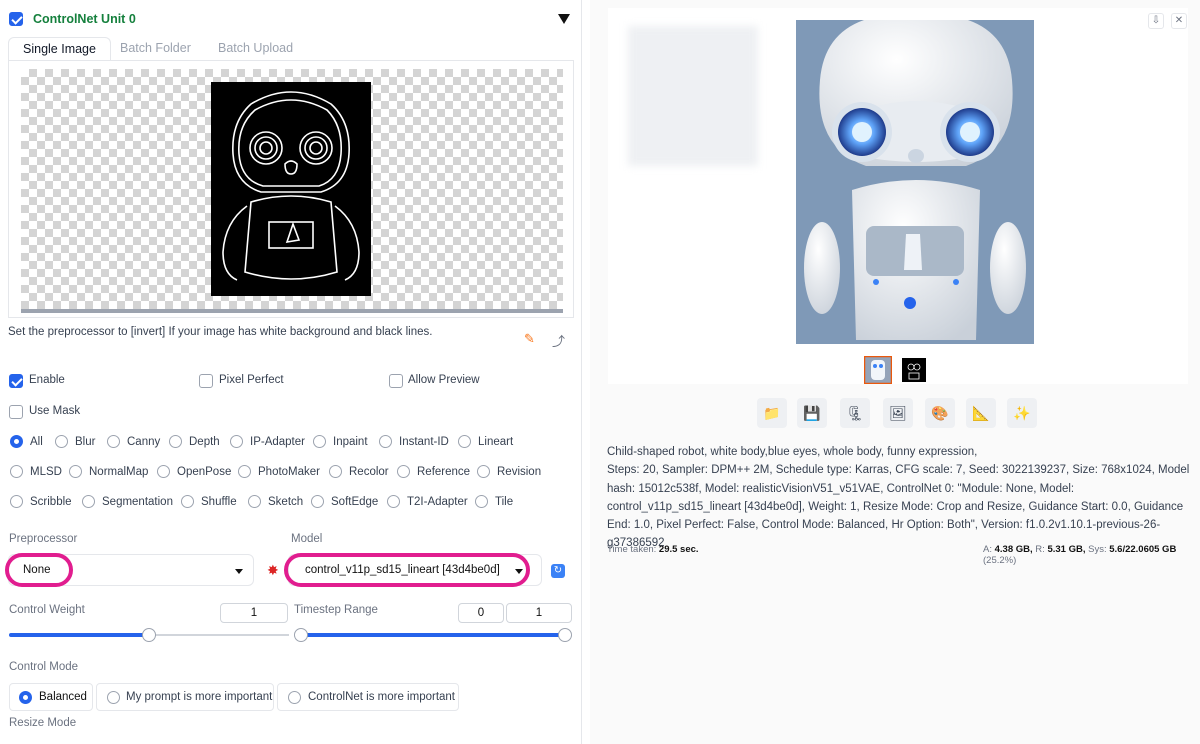 The height and width of the screenshot is (744, 1200). I want to click on close-icon: ✕, so click(1179, 21).